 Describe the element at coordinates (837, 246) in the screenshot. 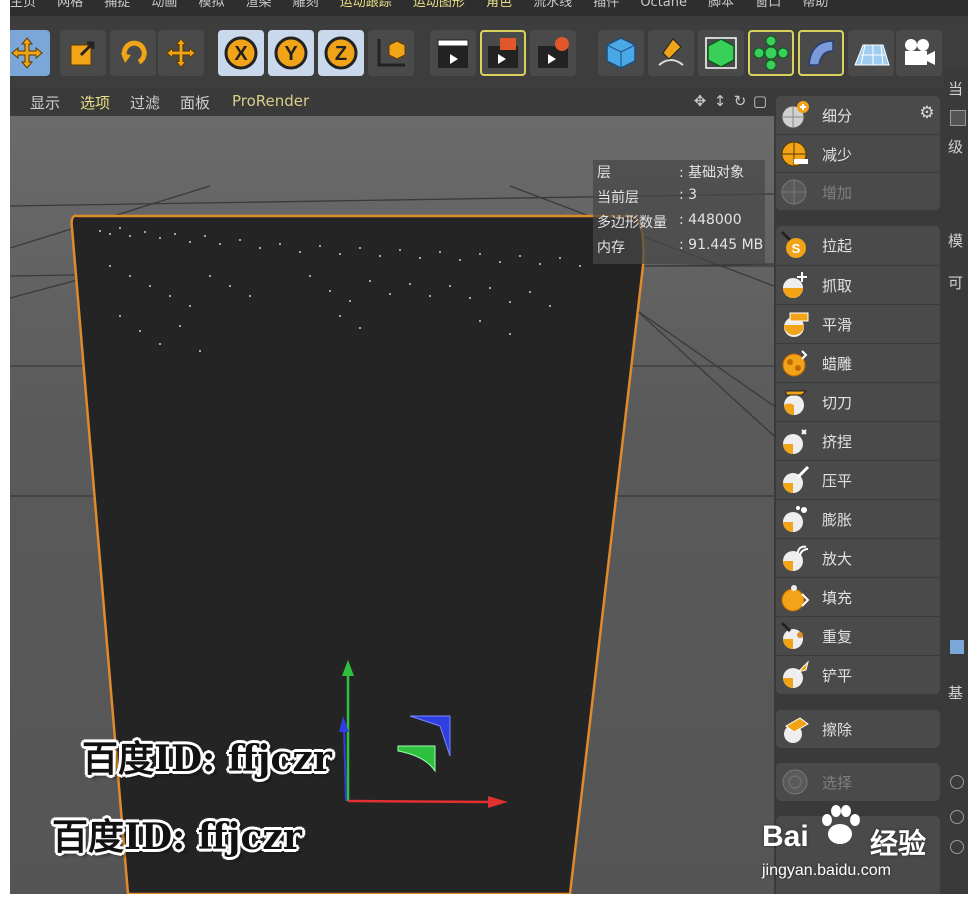

I see `tool-label: 拉起` at that location.